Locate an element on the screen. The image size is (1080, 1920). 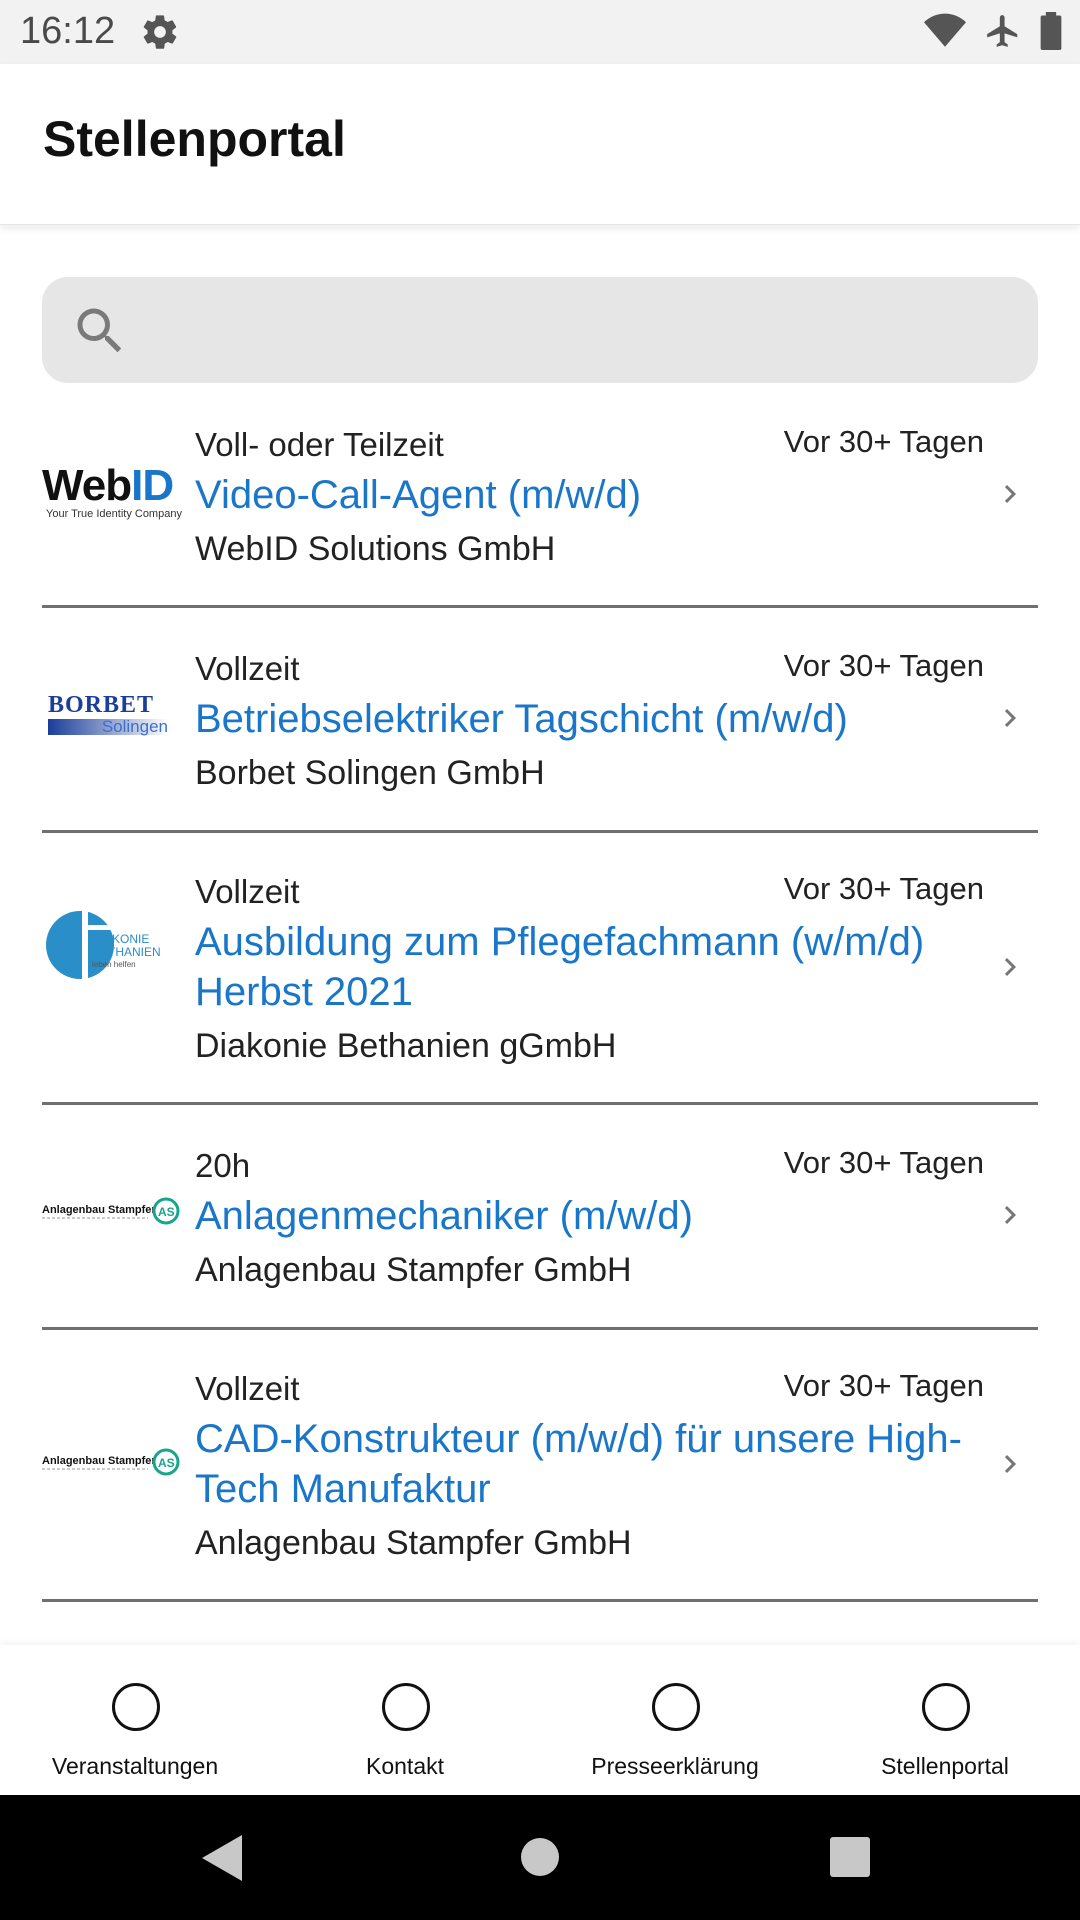
nav-item-kontakt: Kontakt is located at coordinates (405, 1720).